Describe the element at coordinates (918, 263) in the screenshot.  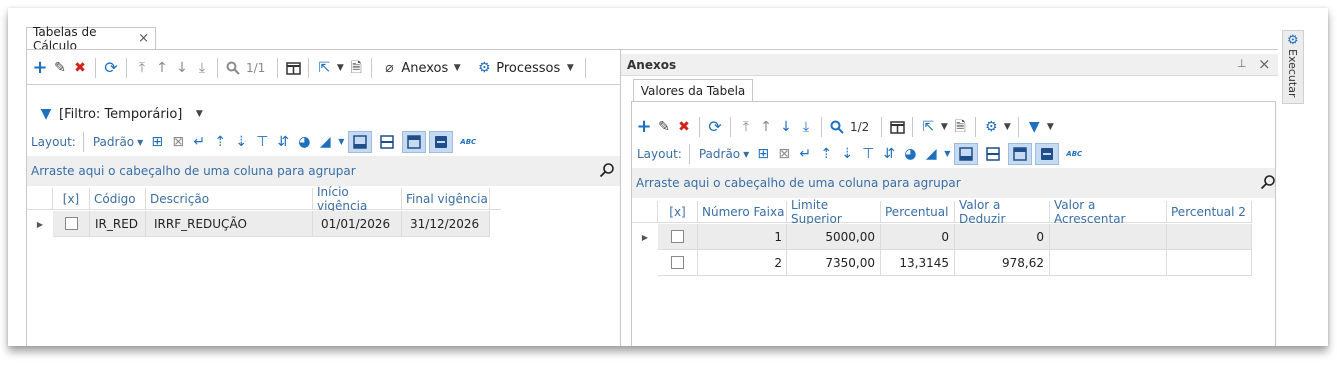
I see `cell-percentual: 13,3145` at that location.